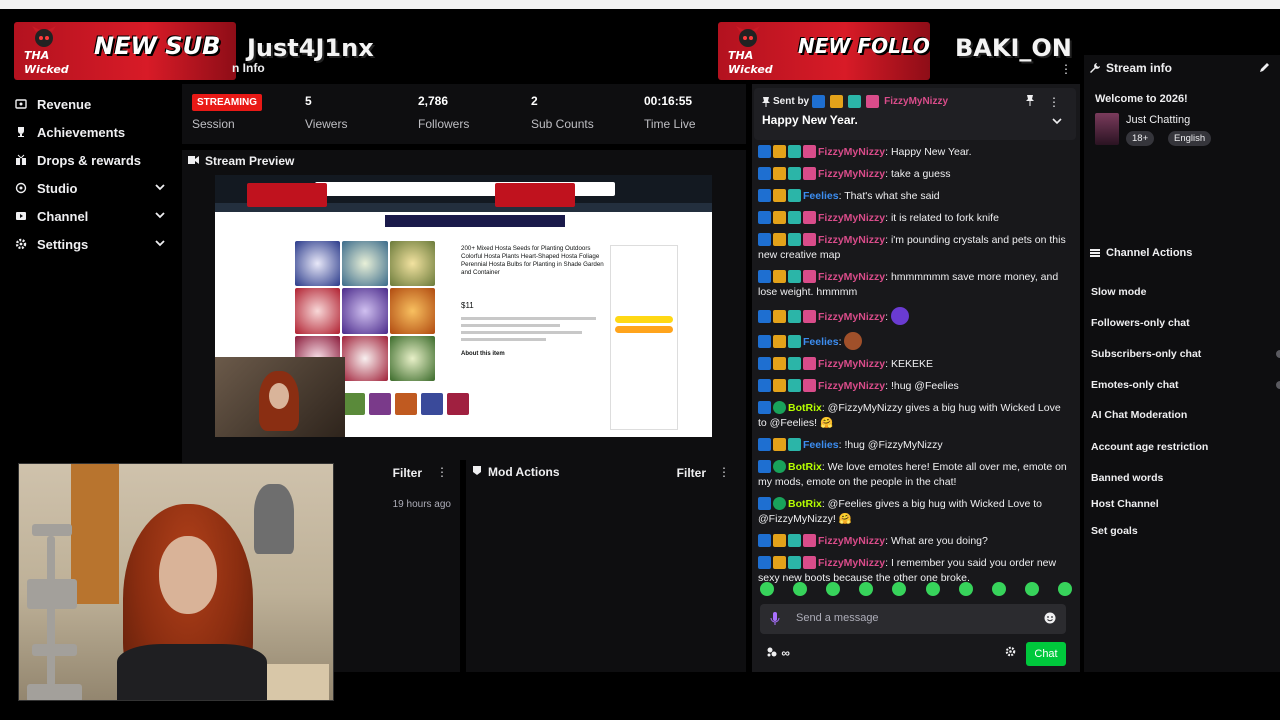 The image size is (1280, 720). What do you see at coordinates (248, 68) in the screenshot?
I see `stream-info-tab: n Info` at bounding box center [248, 68].